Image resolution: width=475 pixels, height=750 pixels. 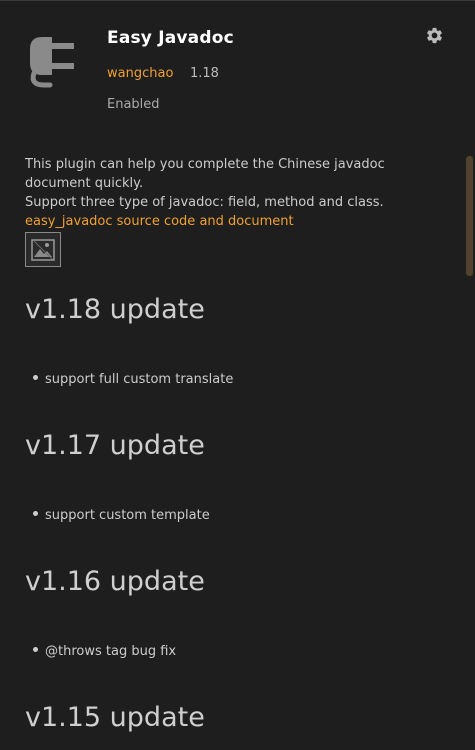 I want to click on release-heading: v1.15 update, so click(x=115, y=717).